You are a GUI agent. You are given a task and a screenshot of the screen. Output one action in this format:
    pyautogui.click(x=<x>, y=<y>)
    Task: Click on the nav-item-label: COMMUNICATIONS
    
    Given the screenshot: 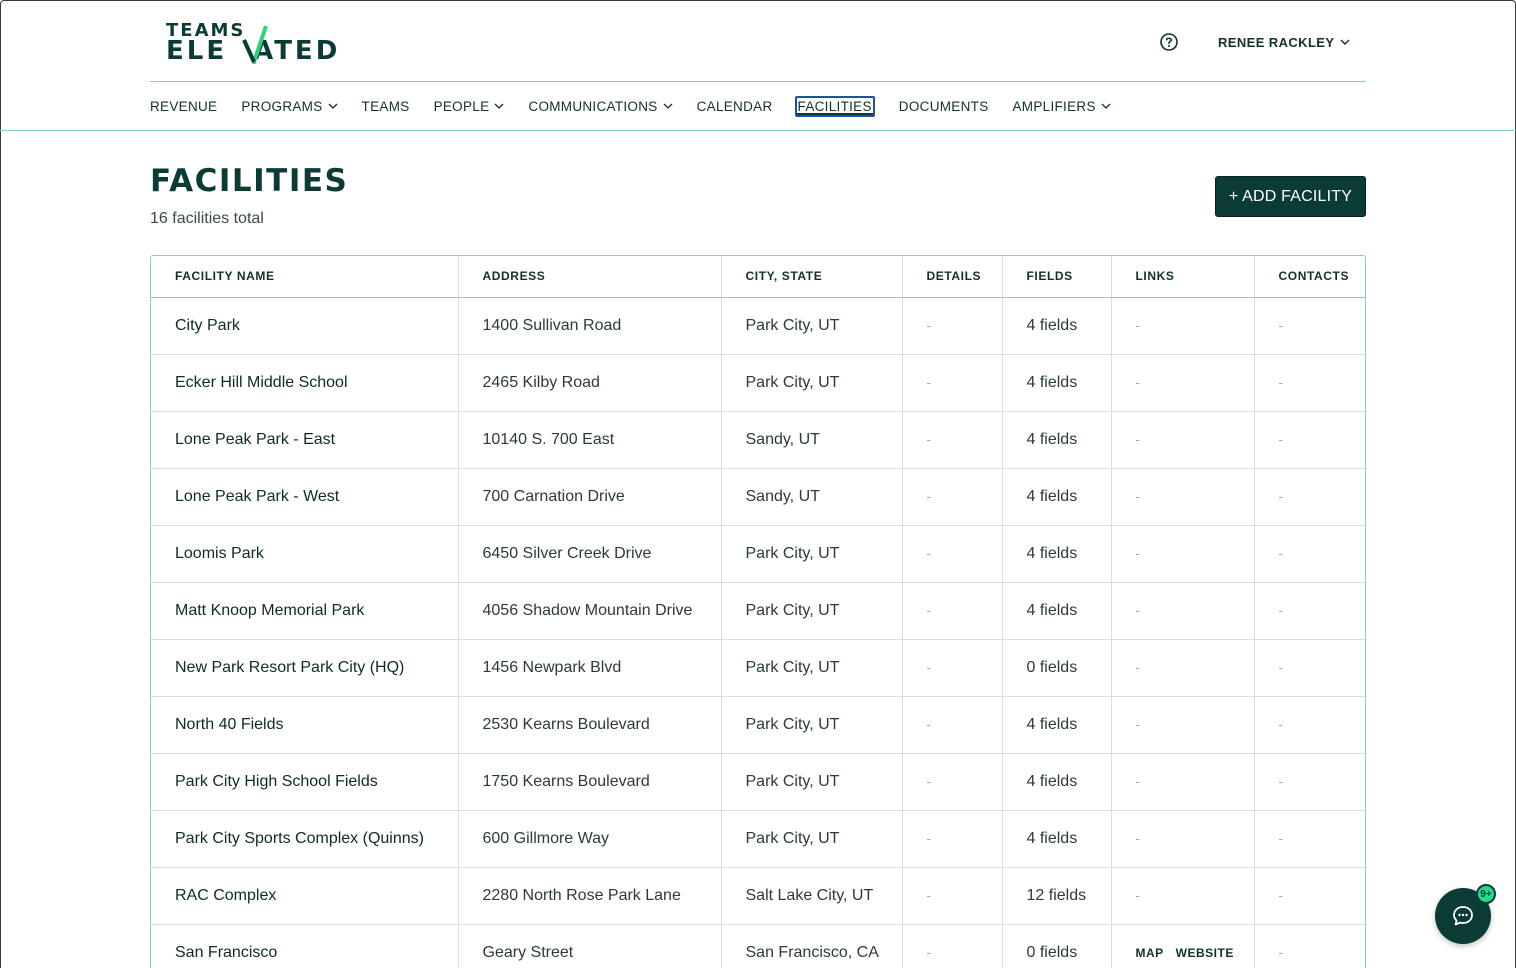 What is the action you would take?
    pyautogui.click(x=593, y=106)
    